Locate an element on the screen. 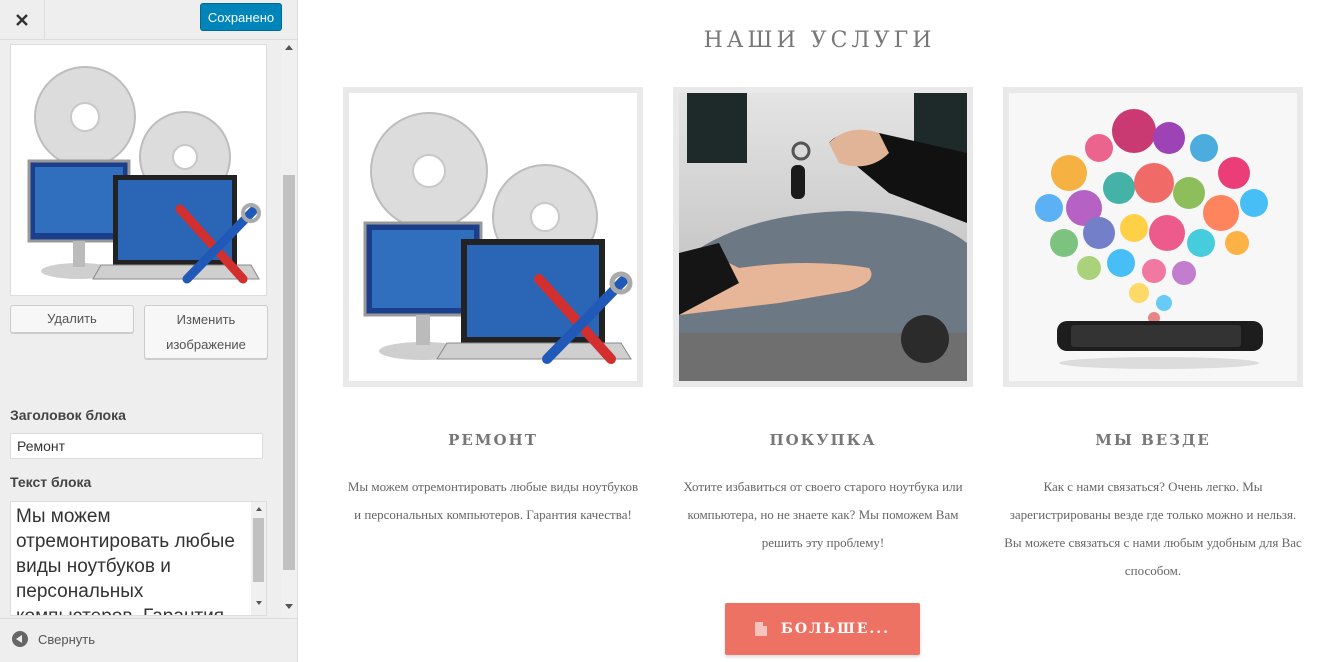  card-heading: ПОКУПКА is located at coordinates (823, 440).